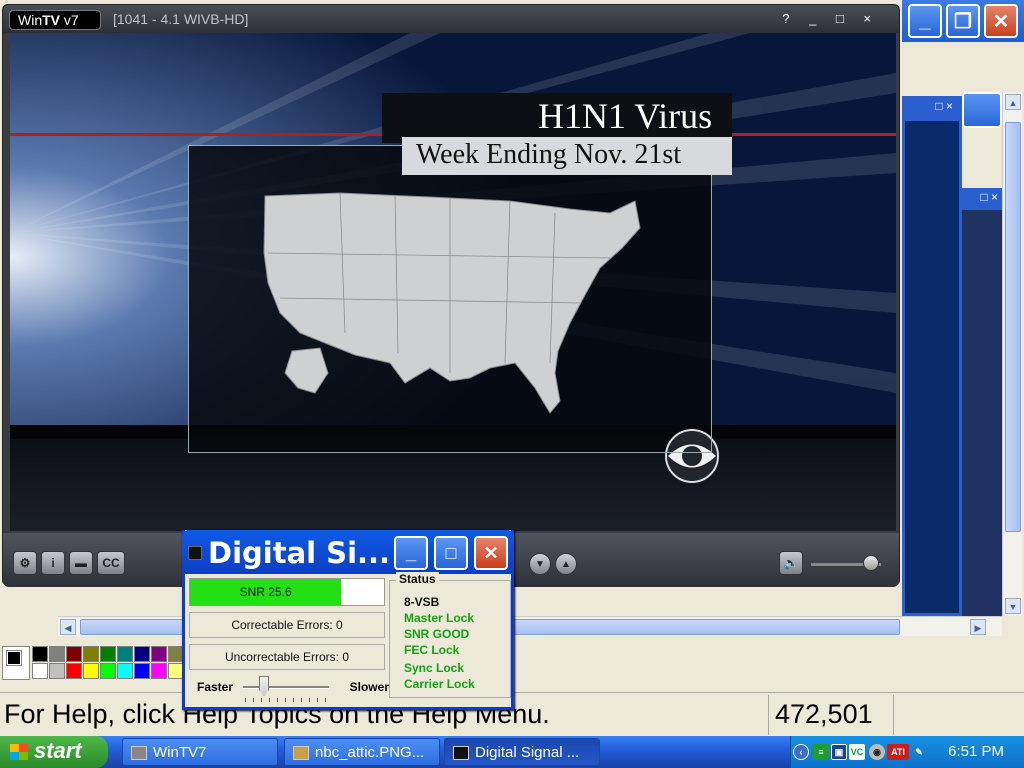 This screenshot has width=1024, height=768. Describe the element at coordinates (287, 700) in the screenshot. I see `speed-ticks` at that location.